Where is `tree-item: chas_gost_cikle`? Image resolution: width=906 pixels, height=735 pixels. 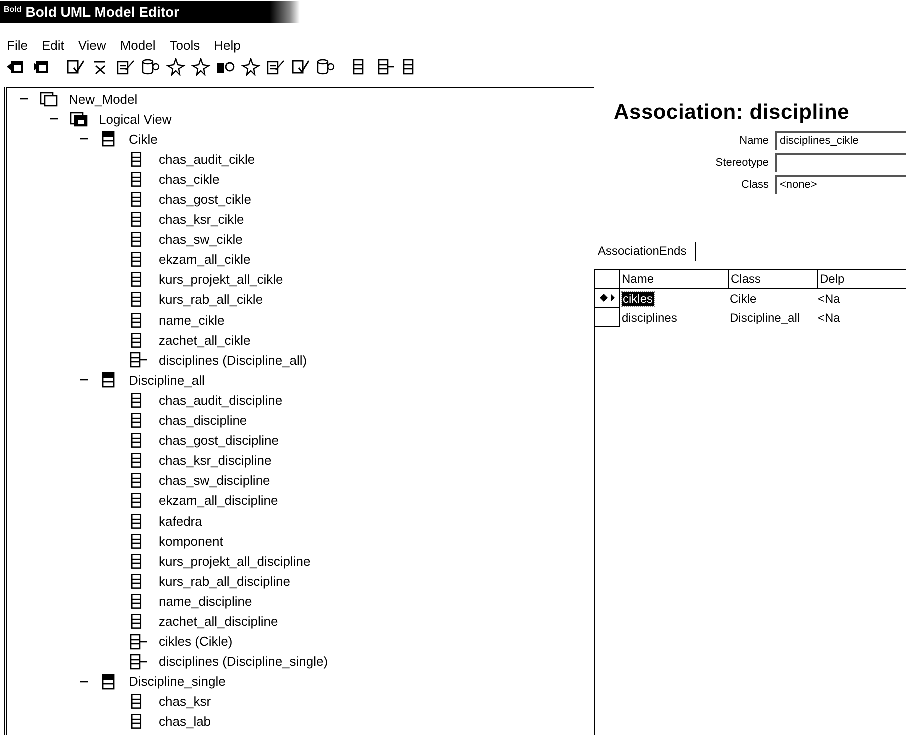
tree-item: chas_gost_cikle is located at coordinates (205, 200).